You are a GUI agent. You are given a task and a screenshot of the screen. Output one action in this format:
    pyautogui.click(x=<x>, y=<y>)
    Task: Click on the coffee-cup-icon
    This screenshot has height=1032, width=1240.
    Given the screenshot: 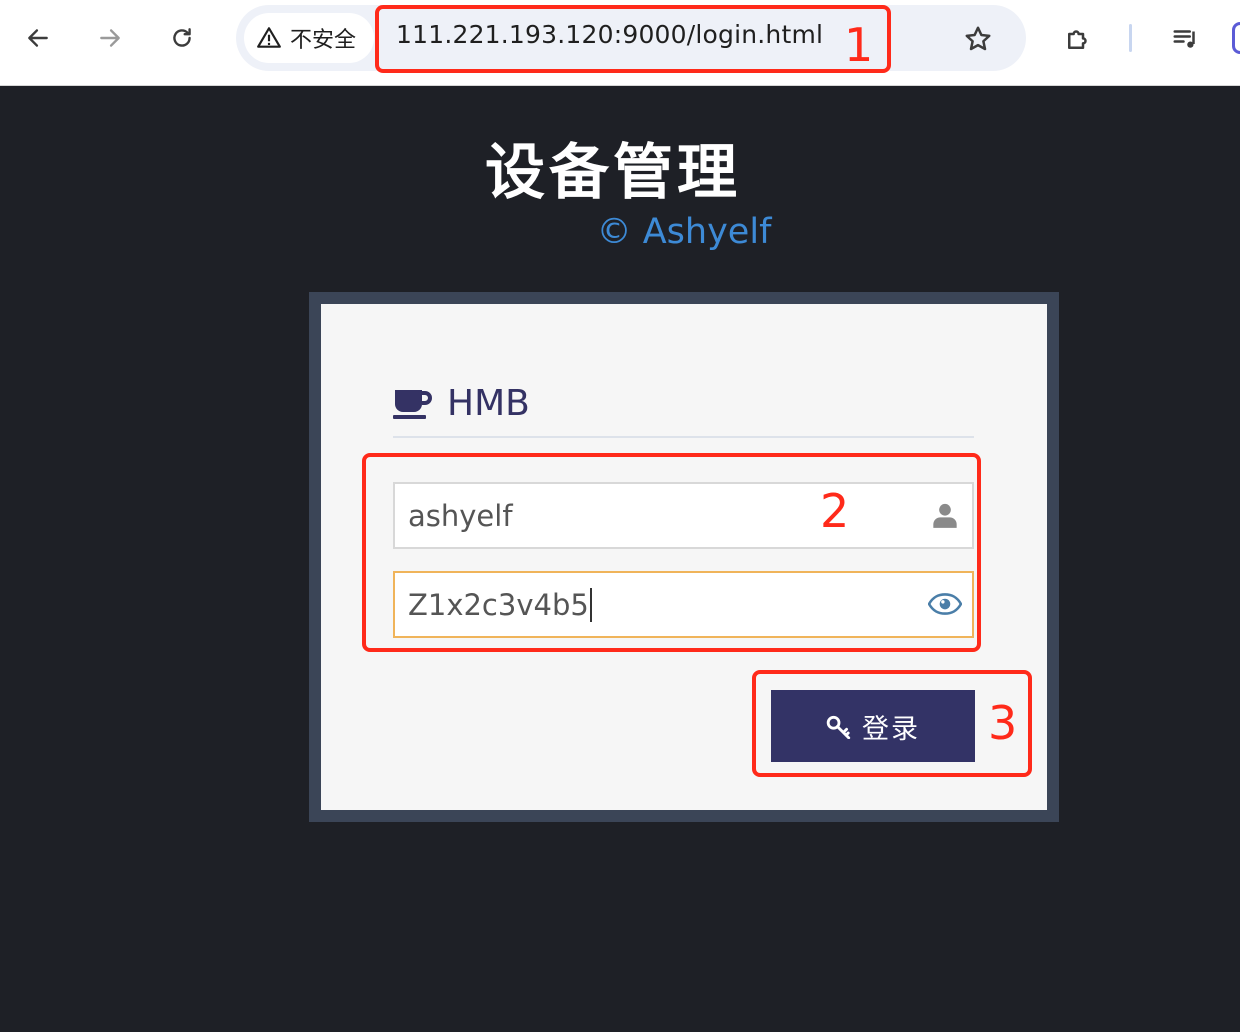 What is the action you would take?
    pyautogui.click(x=412, y=404)
    